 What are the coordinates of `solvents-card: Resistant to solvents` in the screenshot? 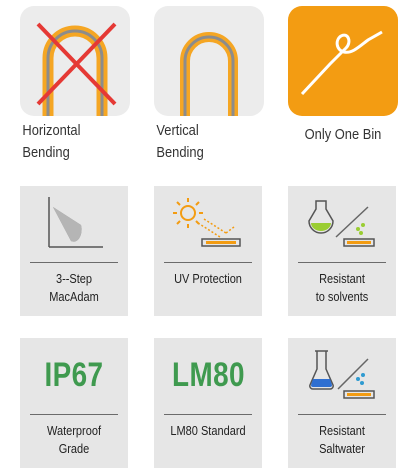 It's located at (342, 251).